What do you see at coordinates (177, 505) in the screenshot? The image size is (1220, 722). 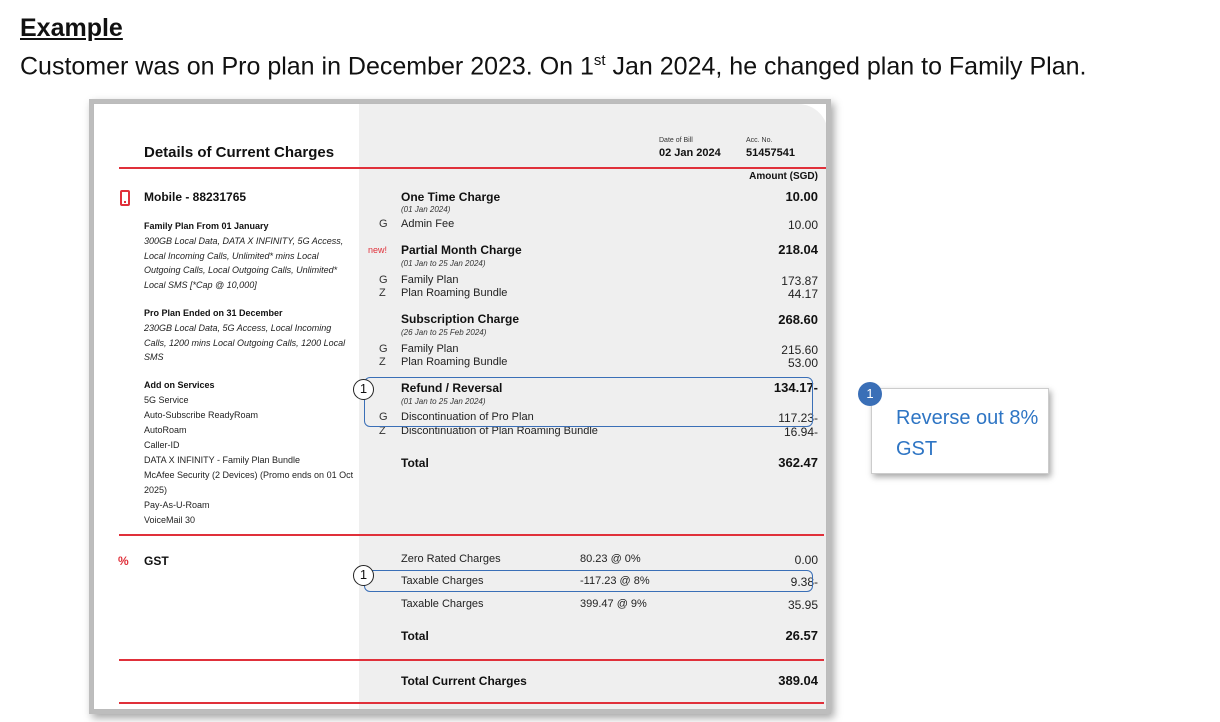 I see `addon-item: Pay-As-U-Roam` at bounding box center [177, 505].